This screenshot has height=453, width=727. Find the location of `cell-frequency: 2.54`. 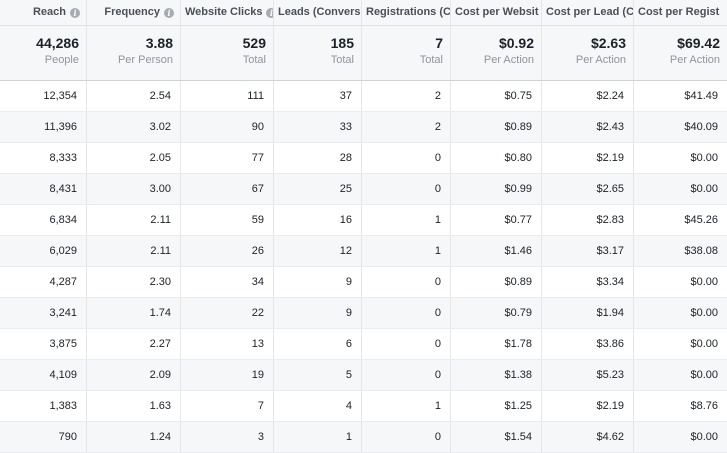

cell-frequency: 2.54 is located at coordinates (134, 96).